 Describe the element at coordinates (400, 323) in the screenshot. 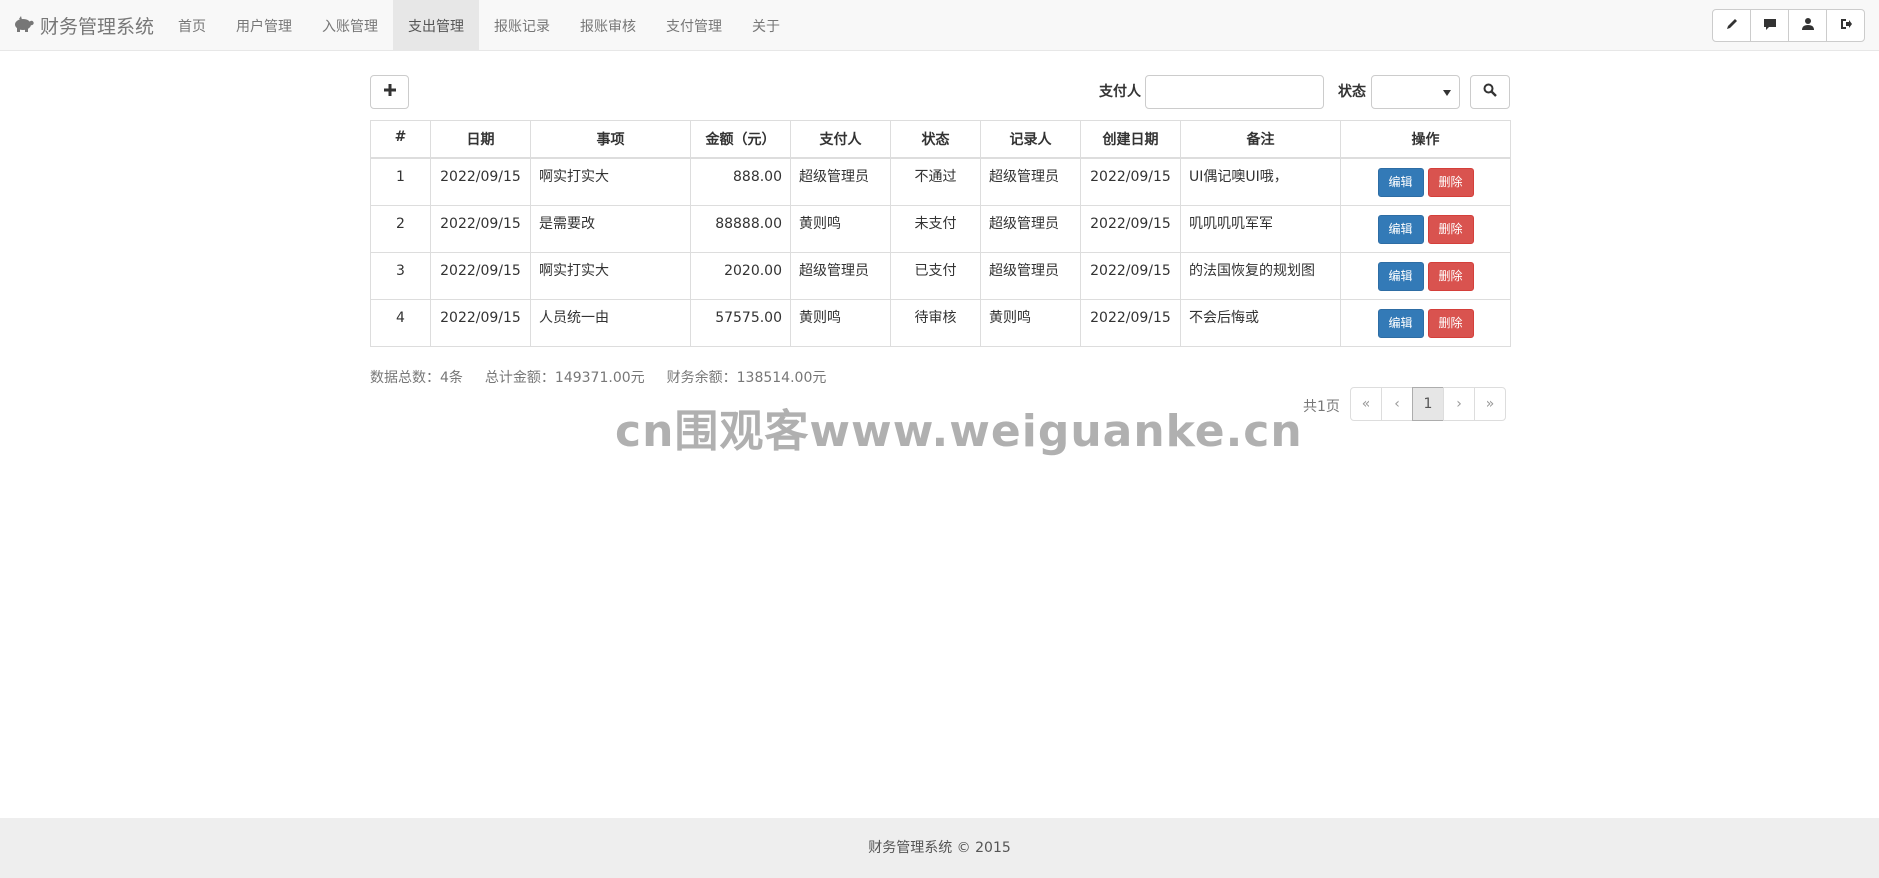

I see `cell-index: 4` at that location.